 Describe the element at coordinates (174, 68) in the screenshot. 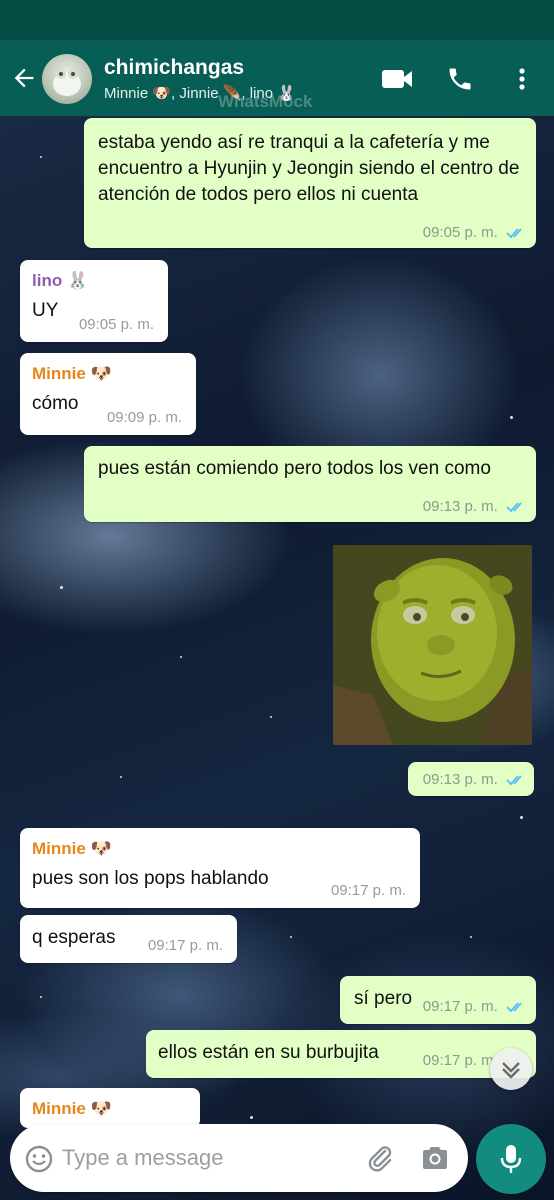

I see `chat-title: chimichangas` at that location.